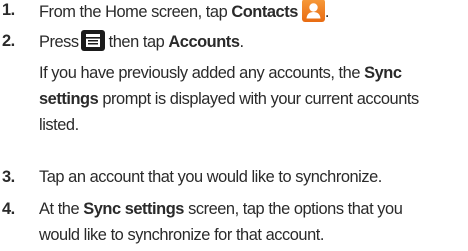 This screenshot has width=468, height=251. Describe the element at coordinates (141, 41) in the screenshot. I see `step-2-text: Press then tap Accounts.` at that location.